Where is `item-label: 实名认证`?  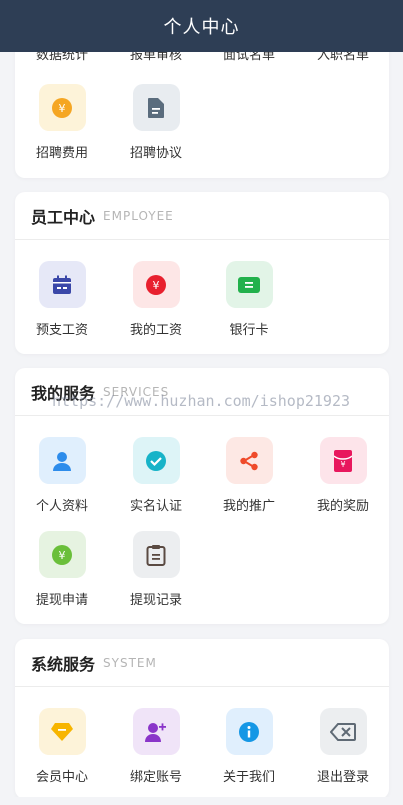
item-label: 实名认证 is located at coordinates (155, 506).